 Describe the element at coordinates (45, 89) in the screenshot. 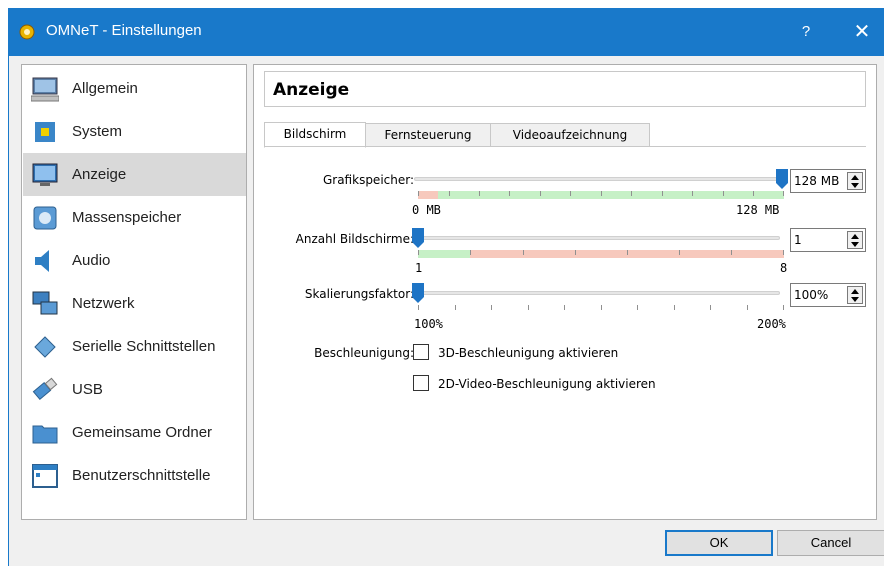

I see `monitor-icon` at that location.